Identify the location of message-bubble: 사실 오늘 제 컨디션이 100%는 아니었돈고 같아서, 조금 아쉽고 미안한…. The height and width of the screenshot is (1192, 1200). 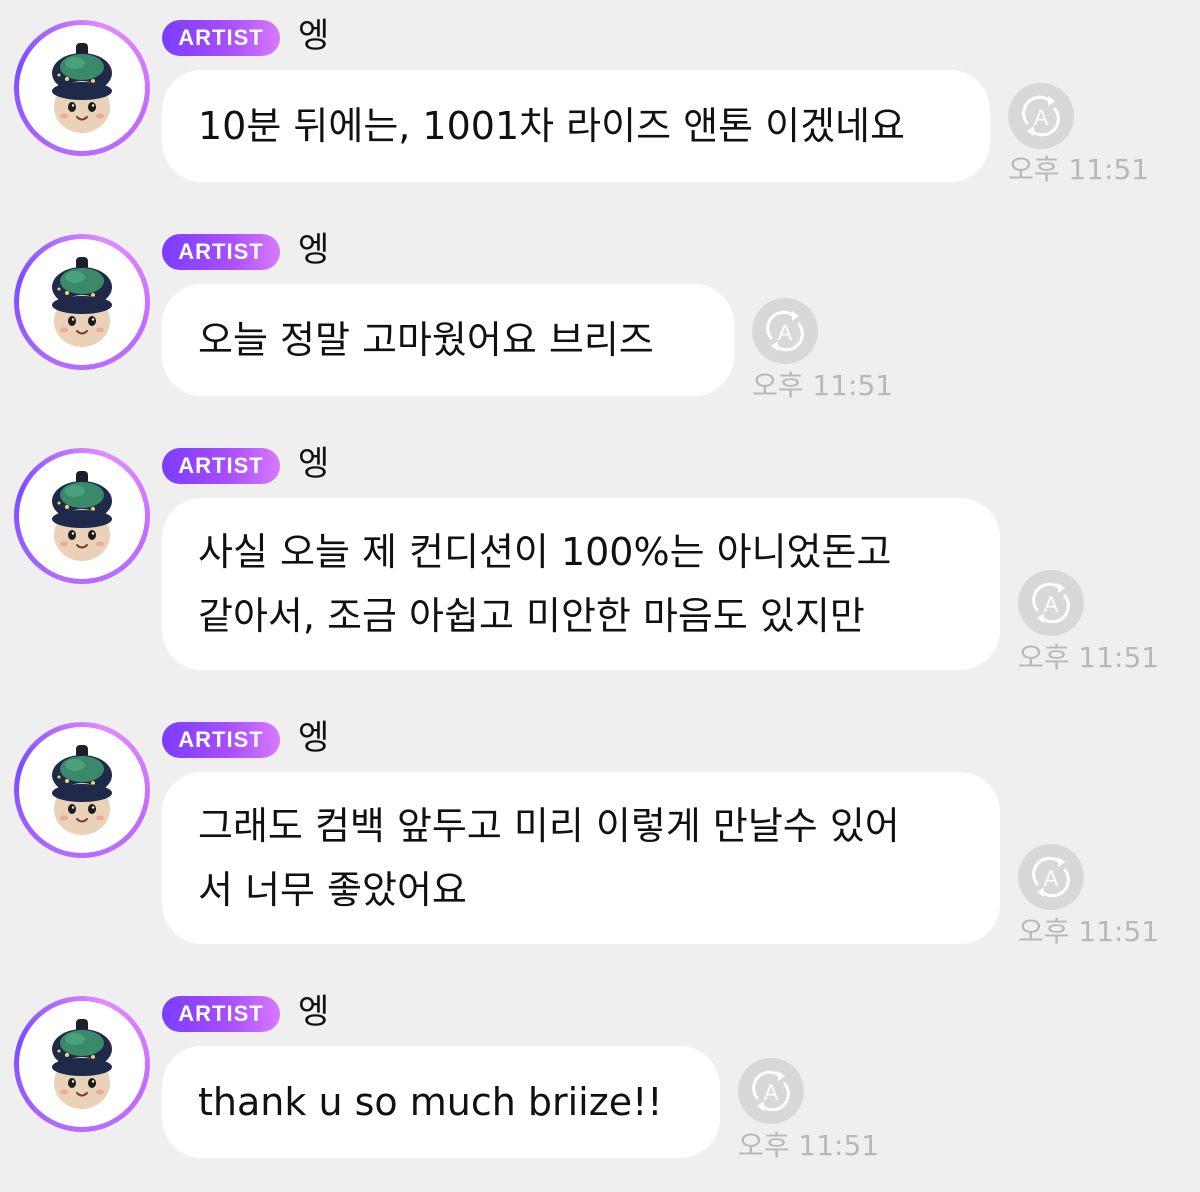
(581, 584).